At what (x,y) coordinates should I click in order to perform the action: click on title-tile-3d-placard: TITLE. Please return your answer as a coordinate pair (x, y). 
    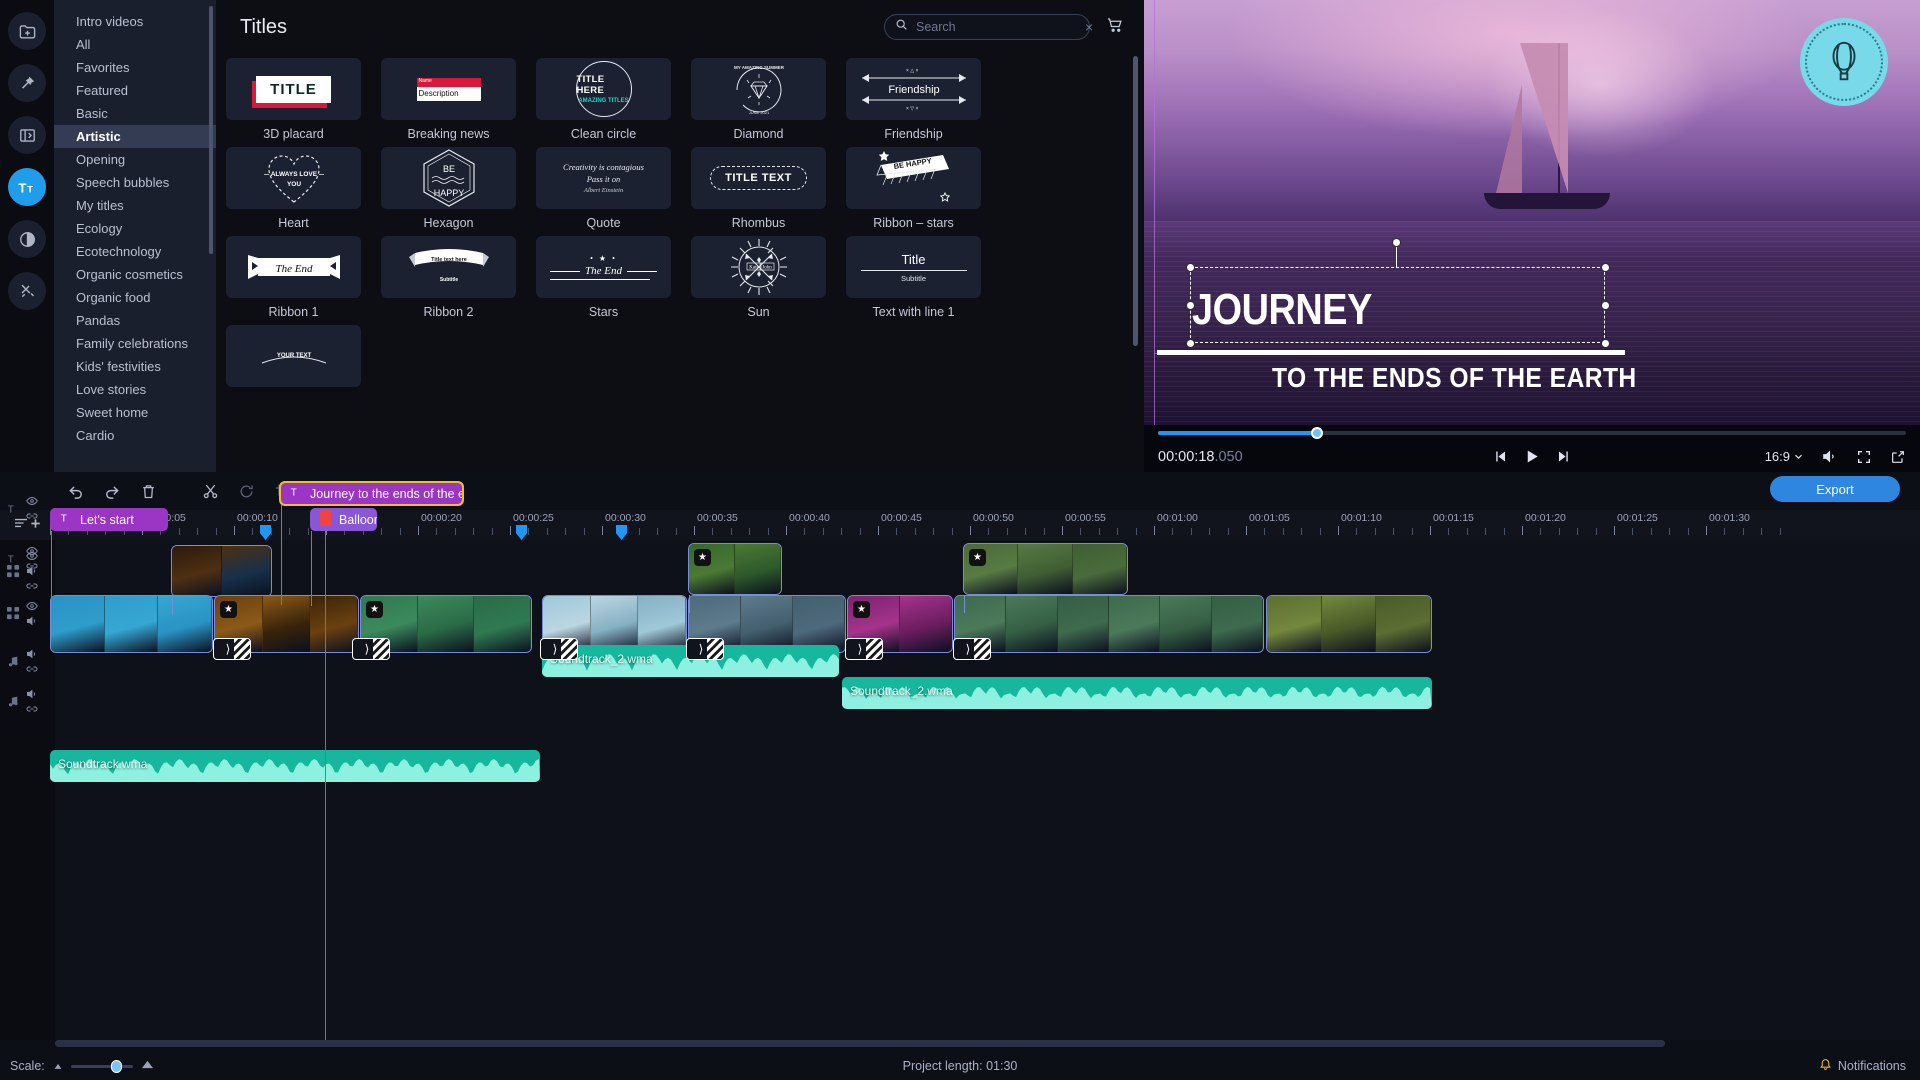
    Looking at the image, I should click on (293, 89).